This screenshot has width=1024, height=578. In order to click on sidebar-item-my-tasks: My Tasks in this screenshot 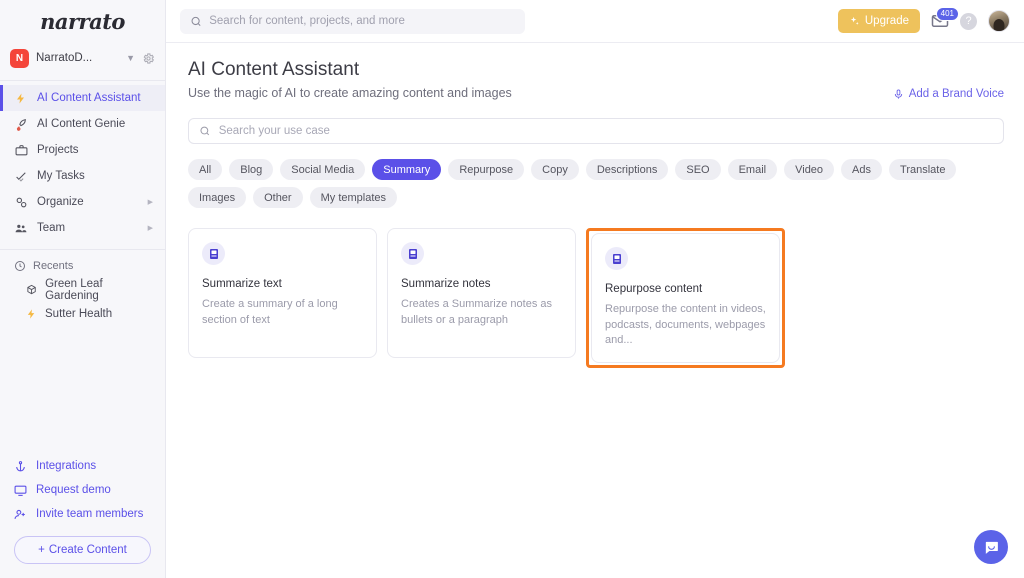, I will do `click(82, 176)`.